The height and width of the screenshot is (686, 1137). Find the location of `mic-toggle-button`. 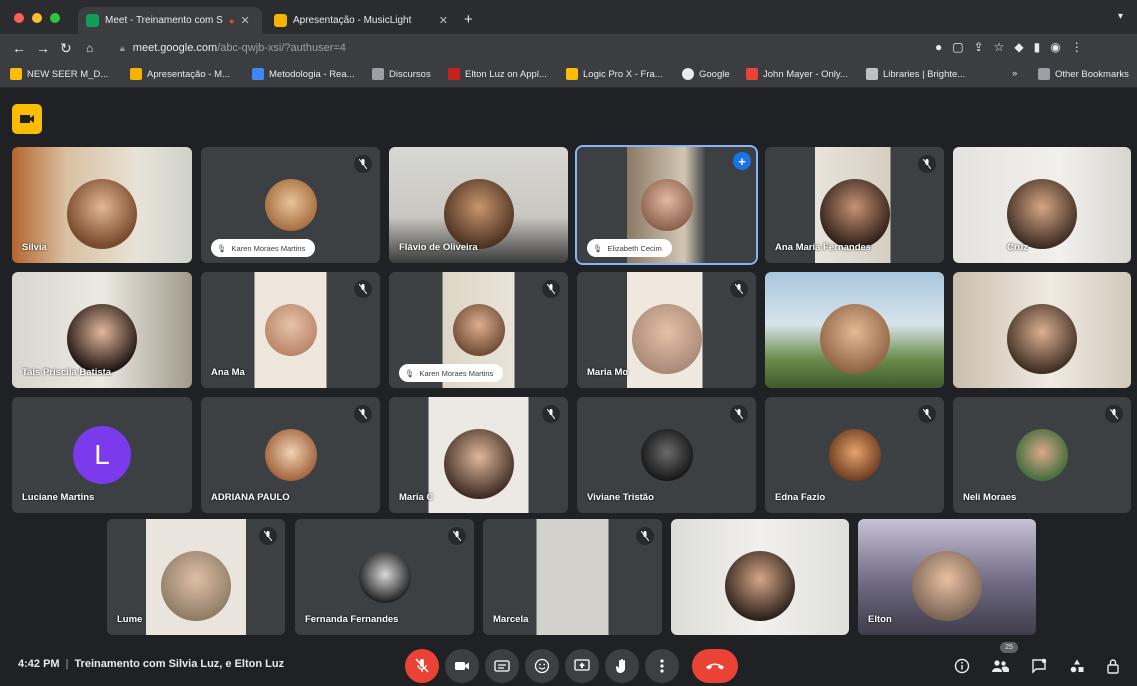

mic-toggle-button is located at coordinates (422, 666).